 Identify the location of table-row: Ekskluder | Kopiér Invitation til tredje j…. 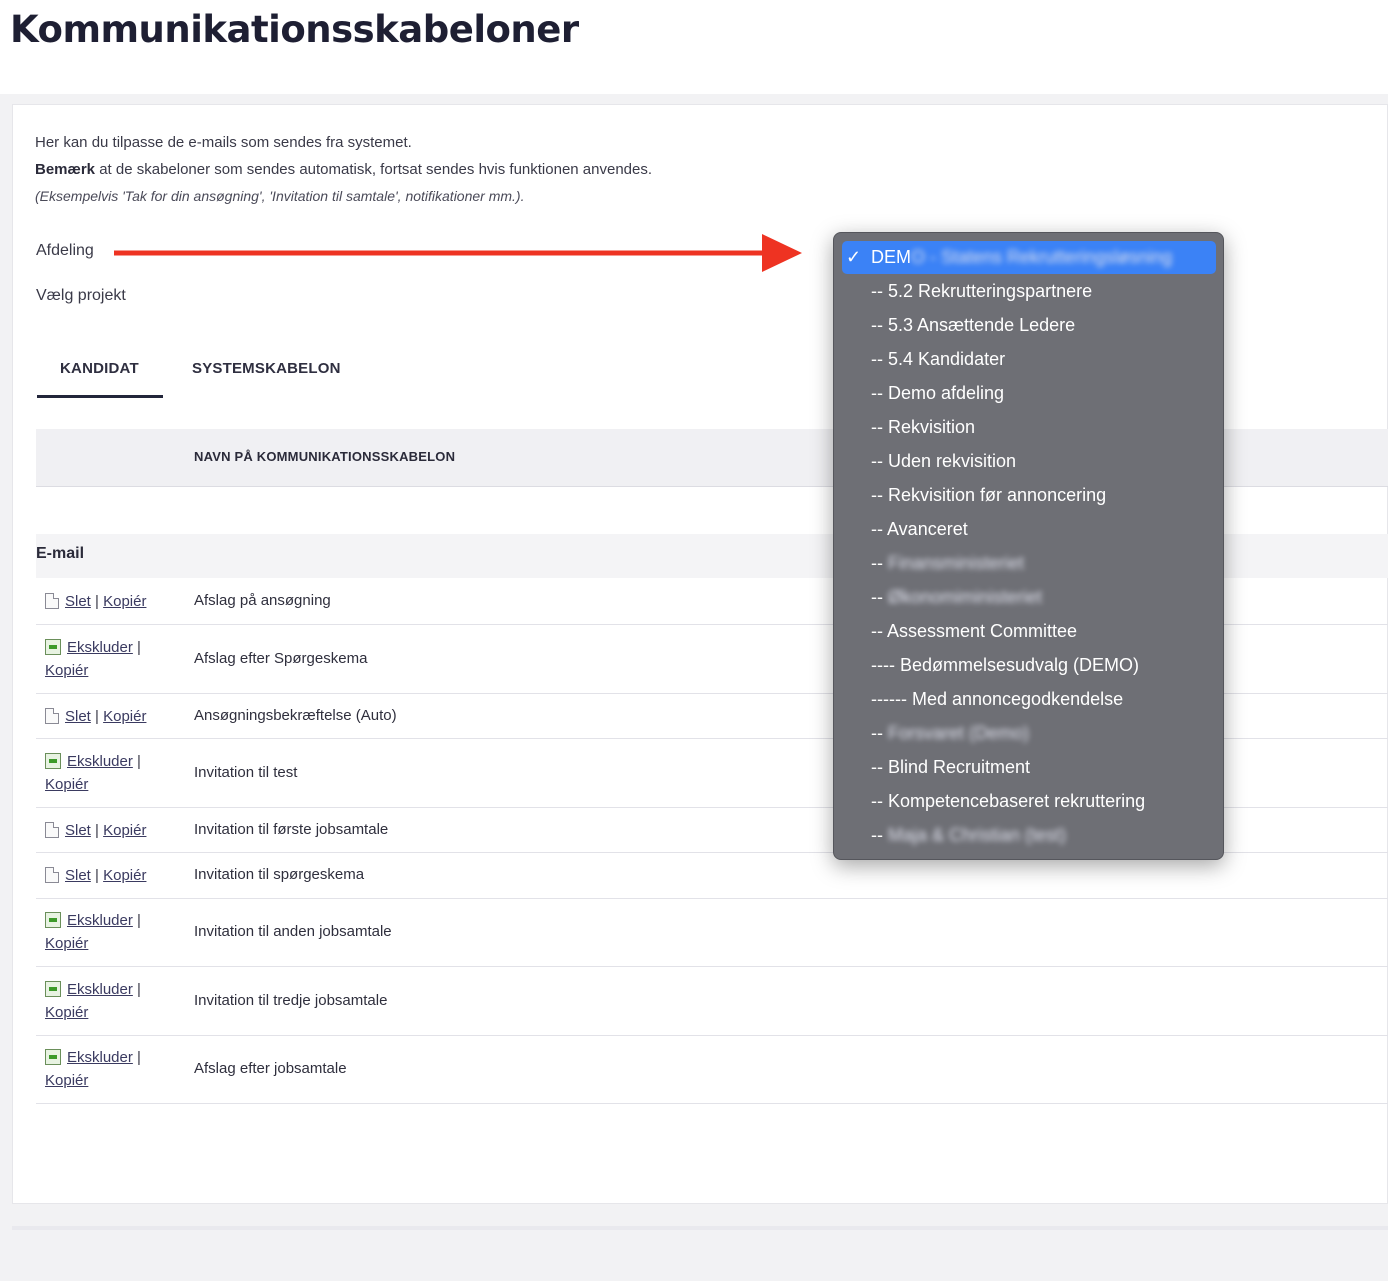
(712, 1001).